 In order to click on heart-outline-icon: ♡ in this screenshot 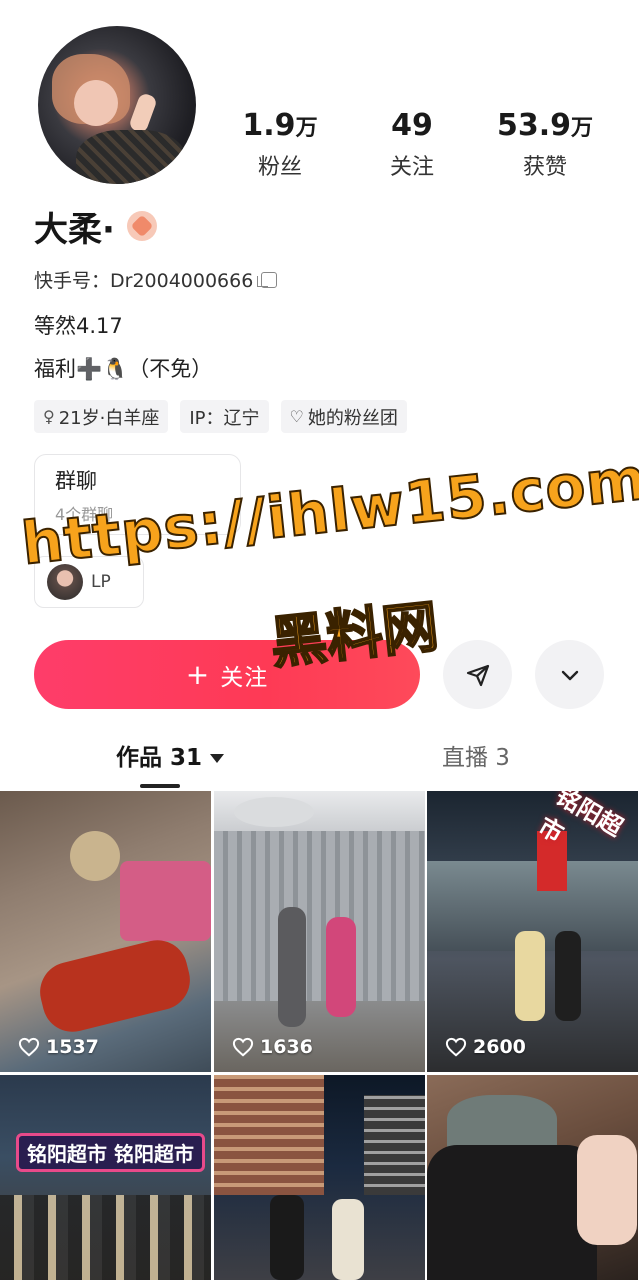, I will do `click(296, 416)`.